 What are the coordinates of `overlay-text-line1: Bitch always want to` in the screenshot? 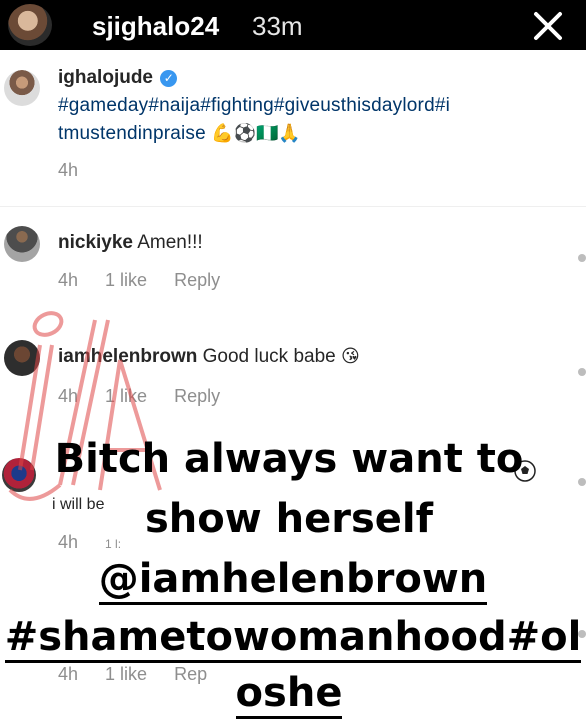 It's located at (289, 459).